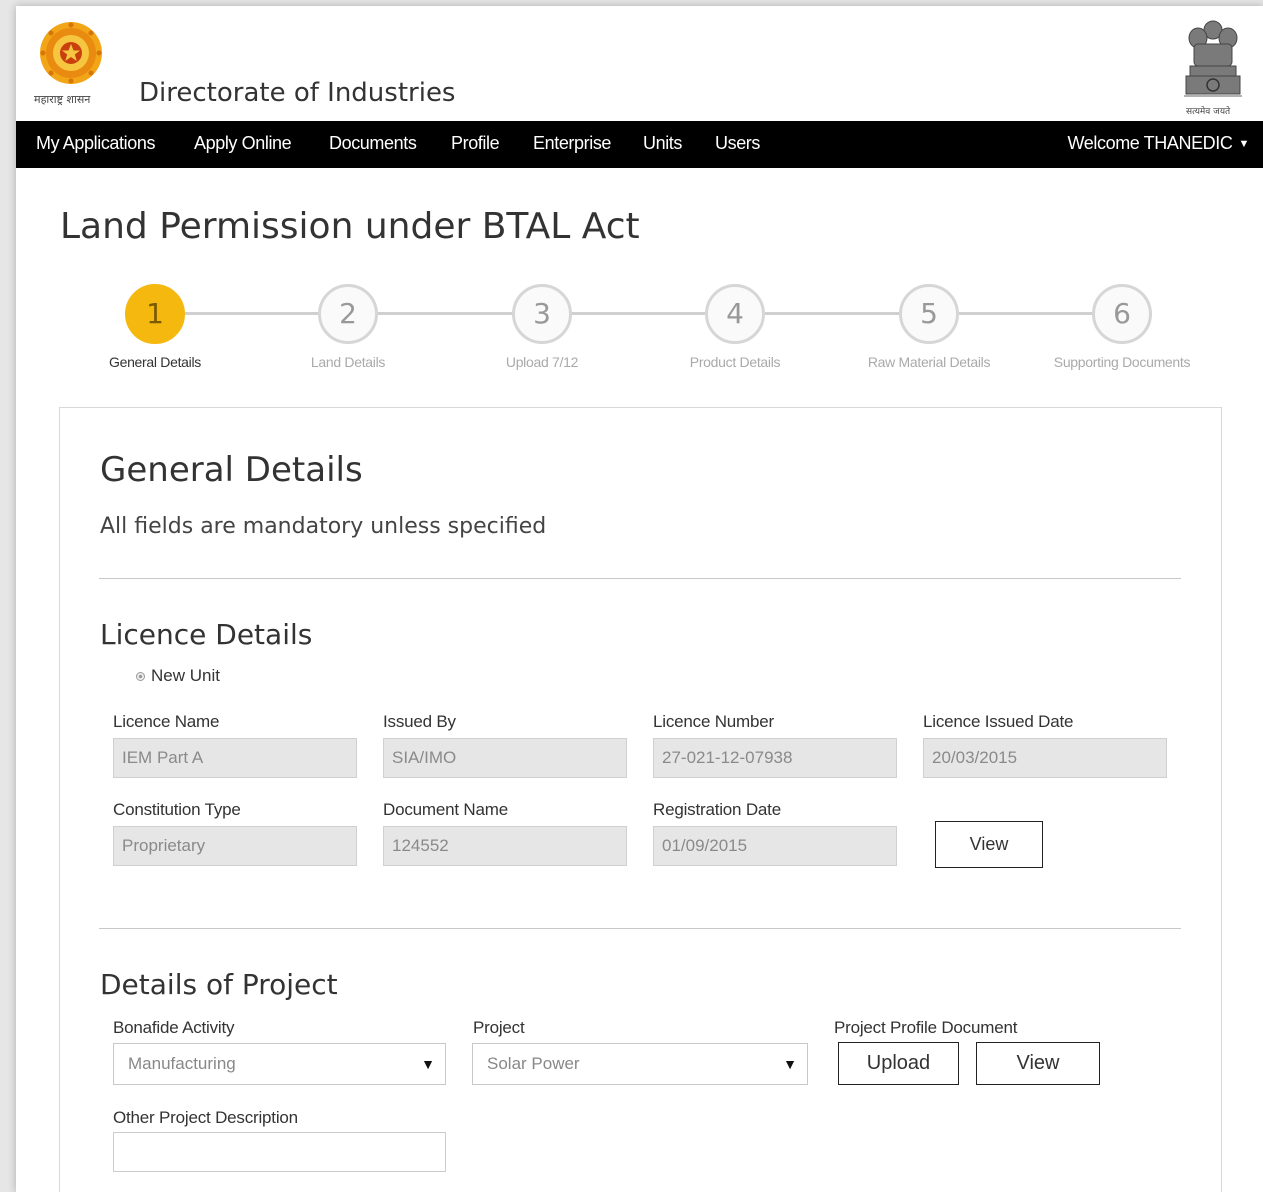 This screenshot has height=1192, width=1263. Describe the element at coordinates (177, 809) in the screenshot. I see `constitution-type-label: Constitution Type` at that location.